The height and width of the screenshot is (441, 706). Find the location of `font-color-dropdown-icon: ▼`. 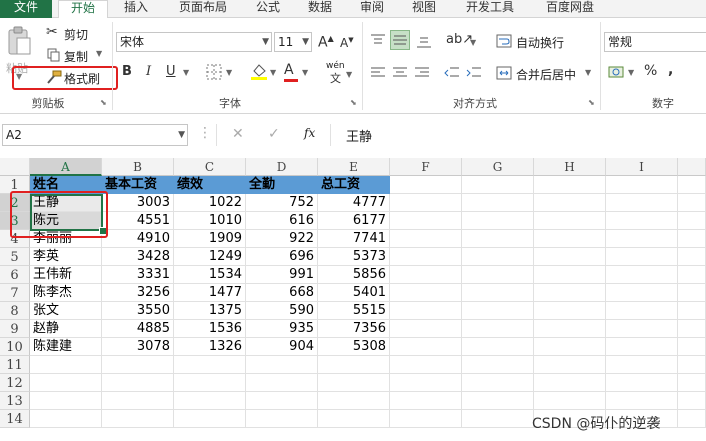

font-color-dropdown-icon: ▼ is located at coordinates (305, 72).